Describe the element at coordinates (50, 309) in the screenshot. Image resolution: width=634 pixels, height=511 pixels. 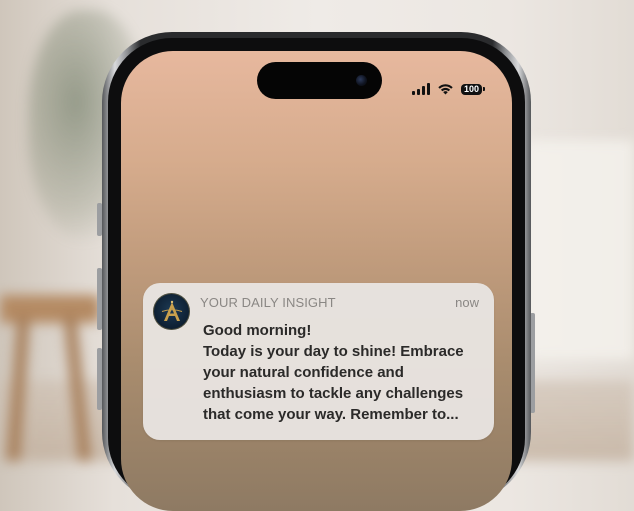
I see `background-table` at that location.